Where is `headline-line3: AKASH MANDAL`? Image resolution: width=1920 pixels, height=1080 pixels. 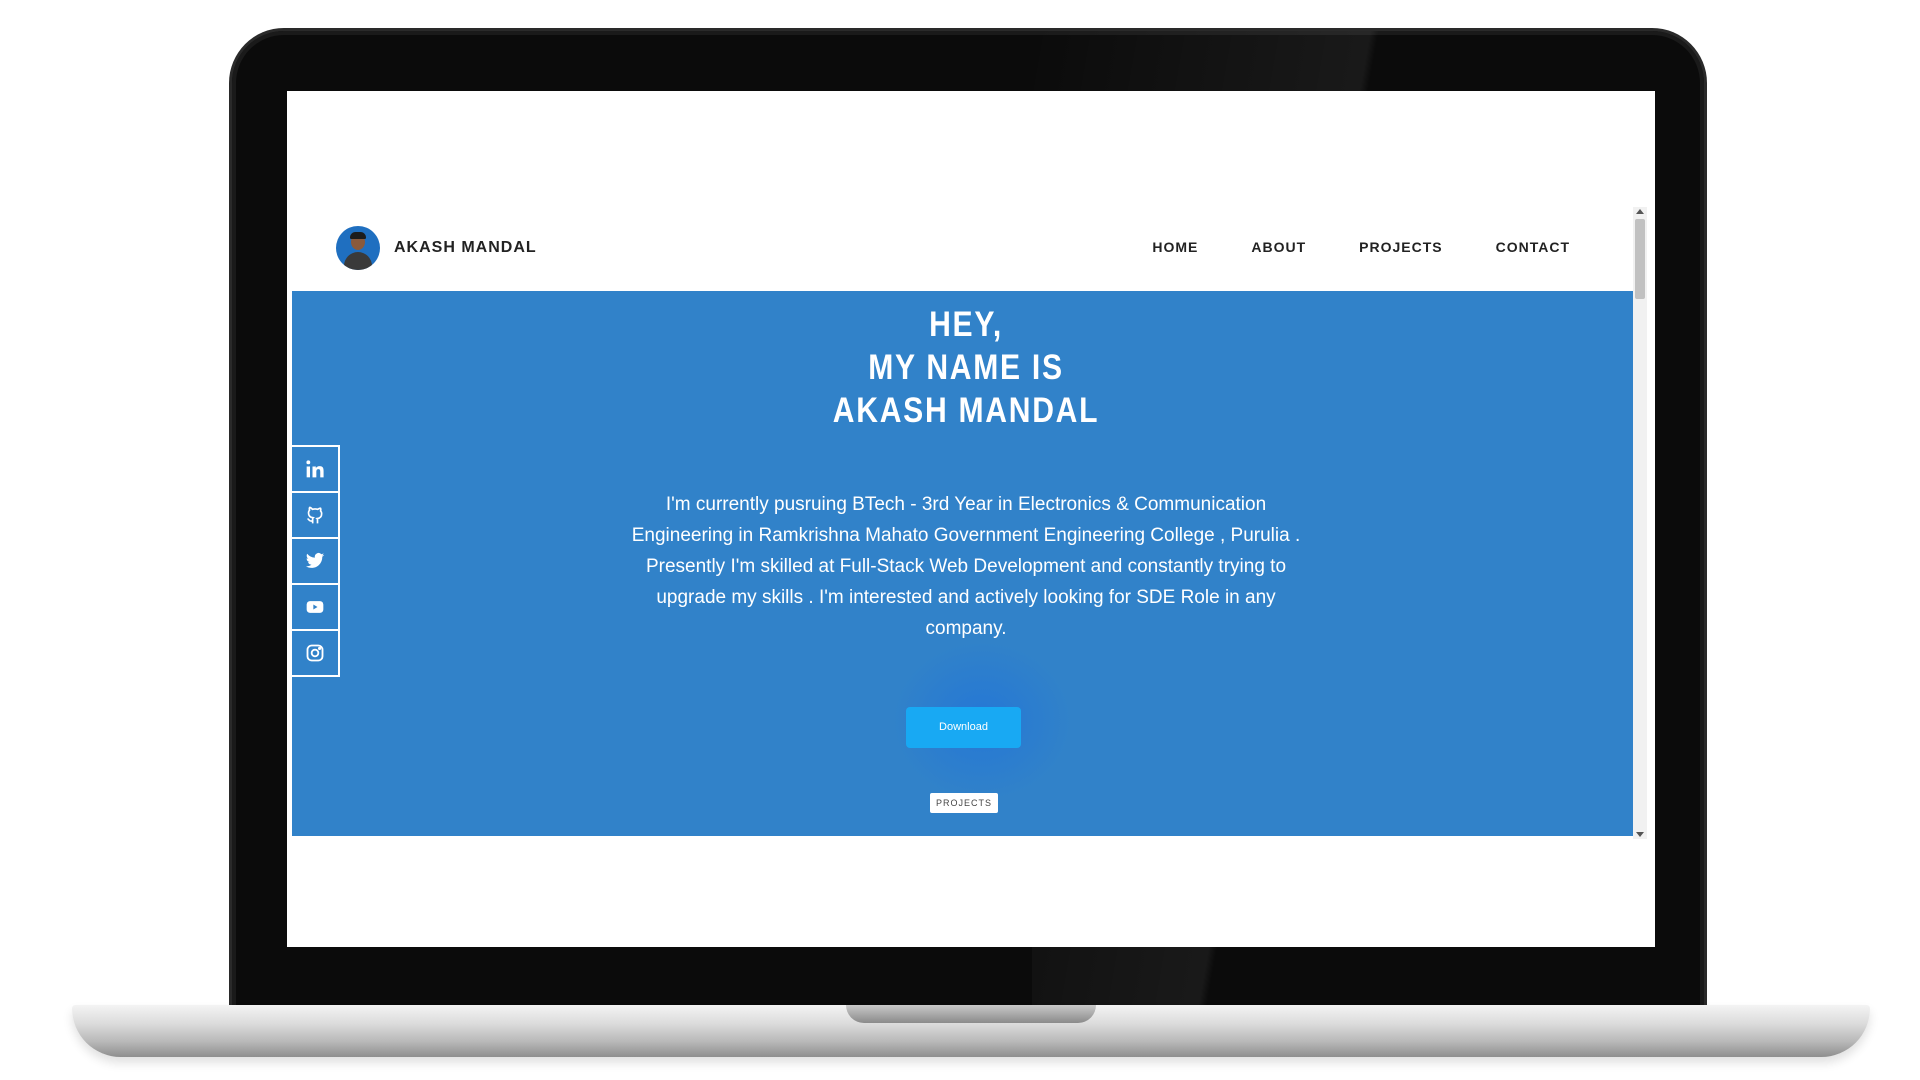
headline-line3: AKASH MANDAL is located at coordinates (966, 410).